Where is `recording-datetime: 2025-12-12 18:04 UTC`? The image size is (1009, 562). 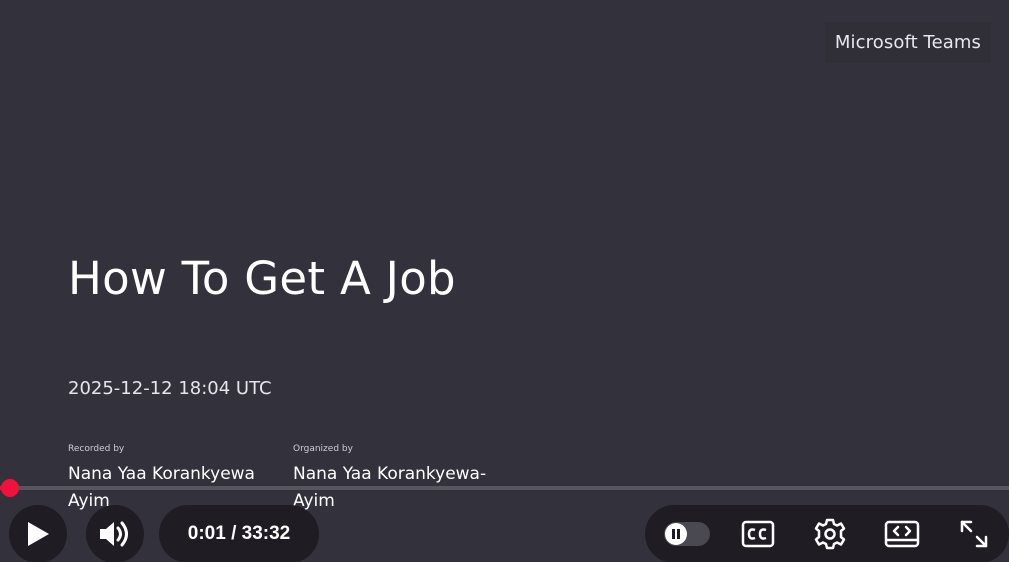
recording-datetime: 2025-12-12 18:04 UTC is located at coordinates (170, 388).